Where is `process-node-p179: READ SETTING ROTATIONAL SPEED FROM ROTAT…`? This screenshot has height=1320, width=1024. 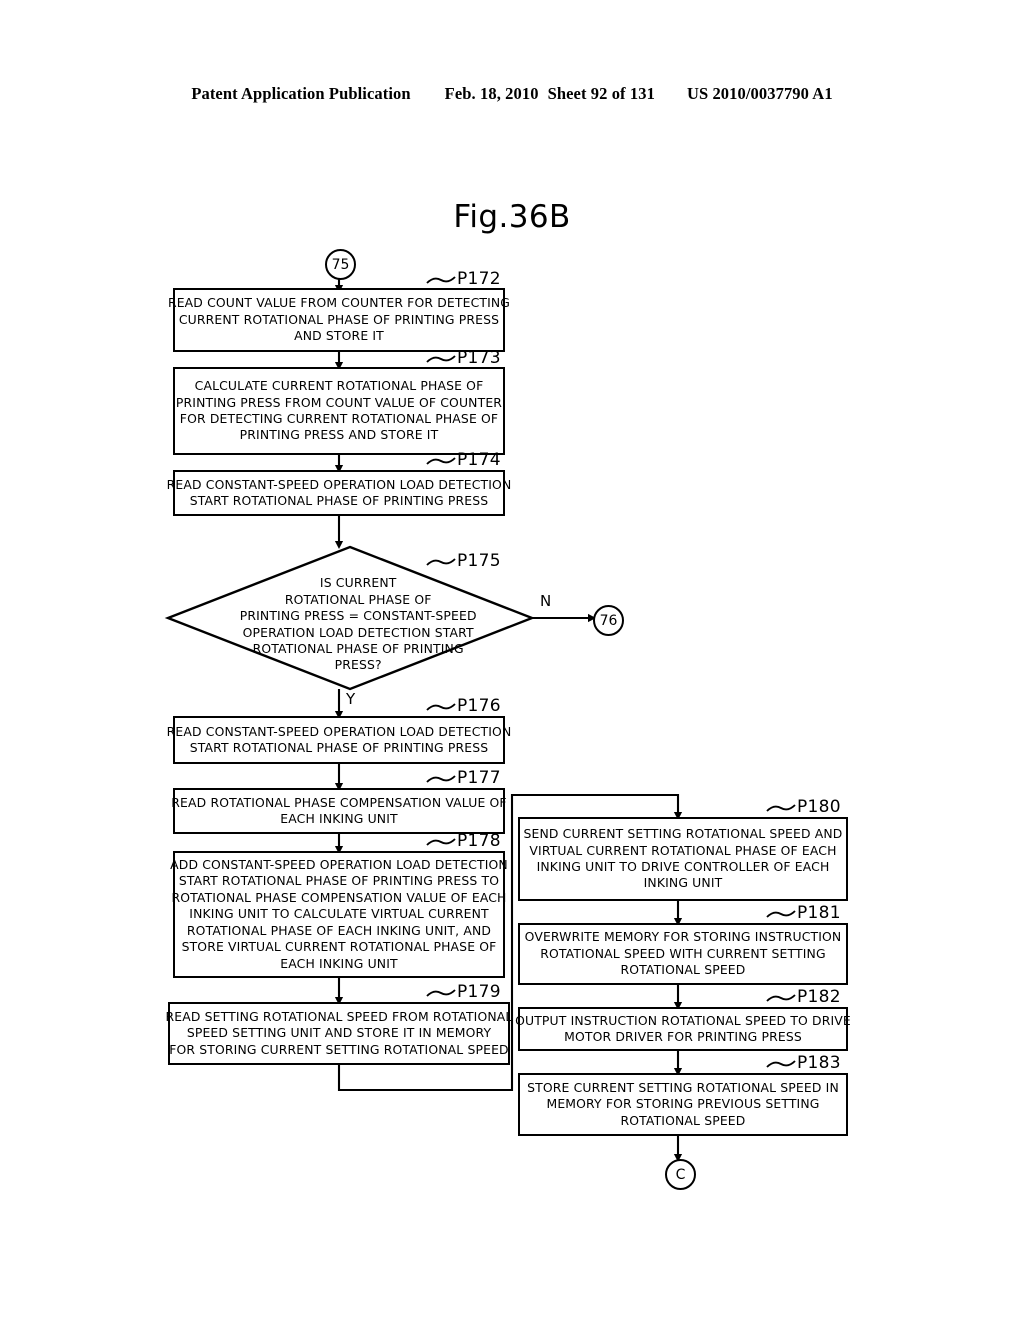 process-node-p179: READ SETTING ROTATIONAL SPEED FROM ROTAT… is located at coordinates (339, 1033).